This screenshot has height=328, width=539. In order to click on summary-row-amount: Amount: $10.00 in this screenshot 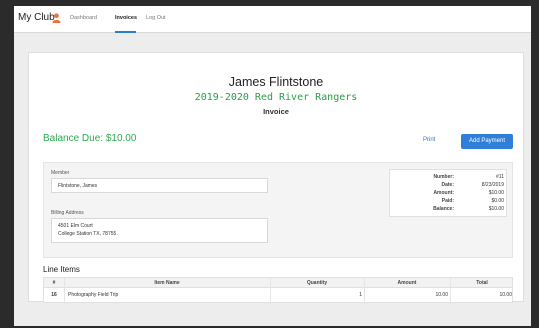, I will do `click(449, 193)`.